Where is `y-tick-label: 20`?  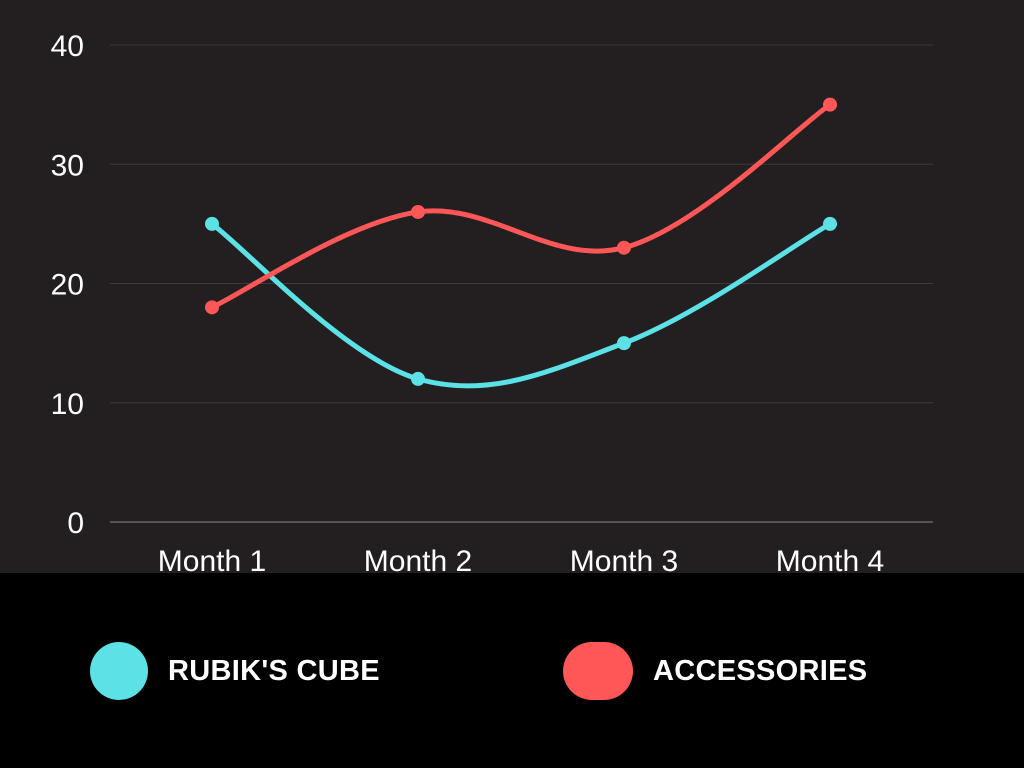
y-tick-label: 20 is located at coordinates (67, 285).